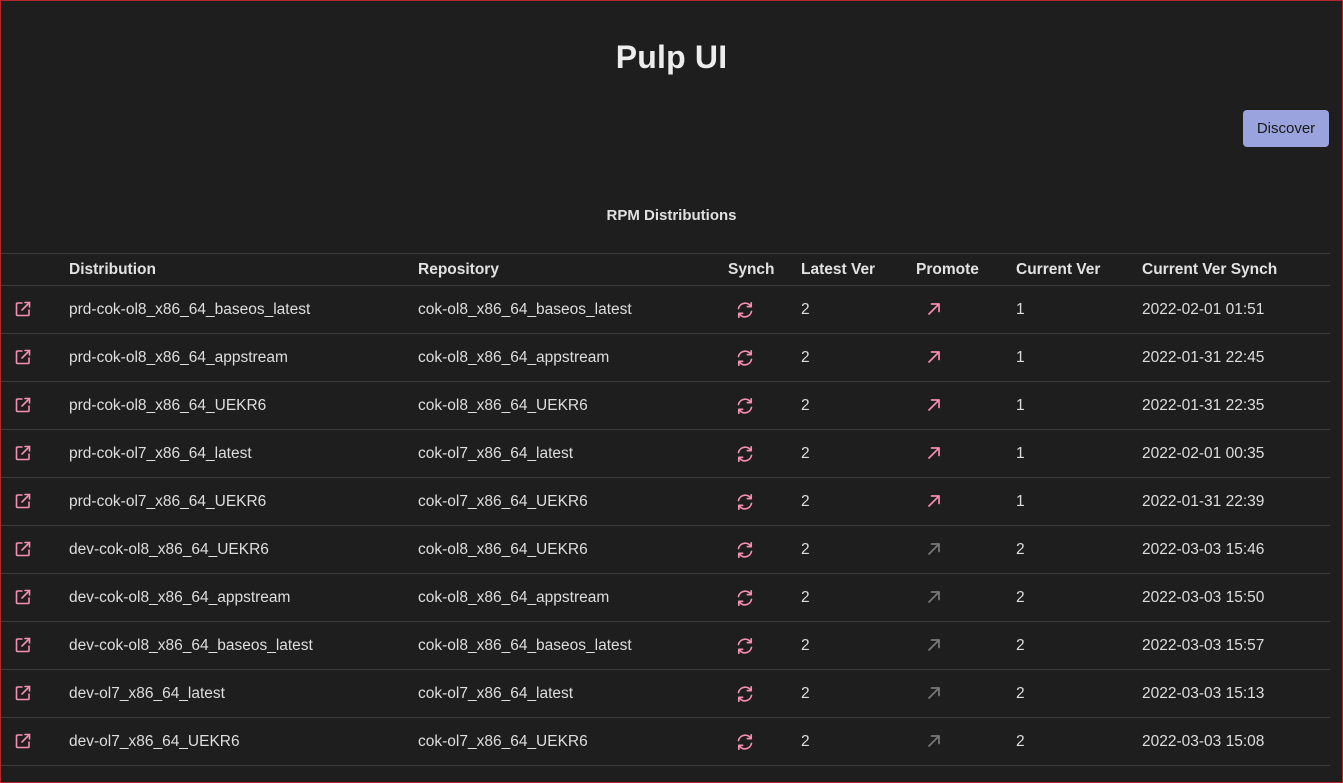 This screenshot has height=783, width=1343. What do you see at coordinates (168, 501) in the screenshot?
I see `distribution-name: prd-cok-ol7_x86_64_UEKR6` at bounding box center [168, 501].